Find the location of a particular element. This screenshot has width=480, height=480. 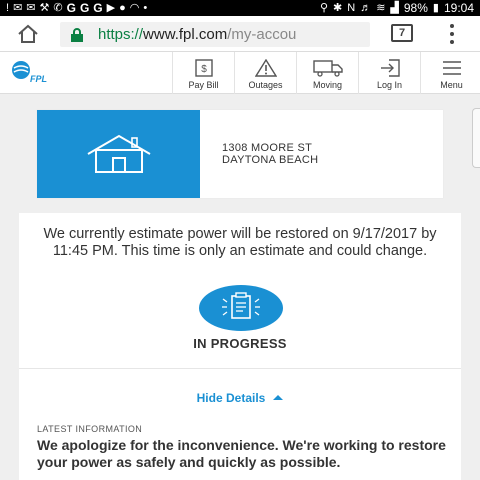

site-nav-items: $ Pay Bill Outages Moving Log In Menu is located at coordinates (326, 73).